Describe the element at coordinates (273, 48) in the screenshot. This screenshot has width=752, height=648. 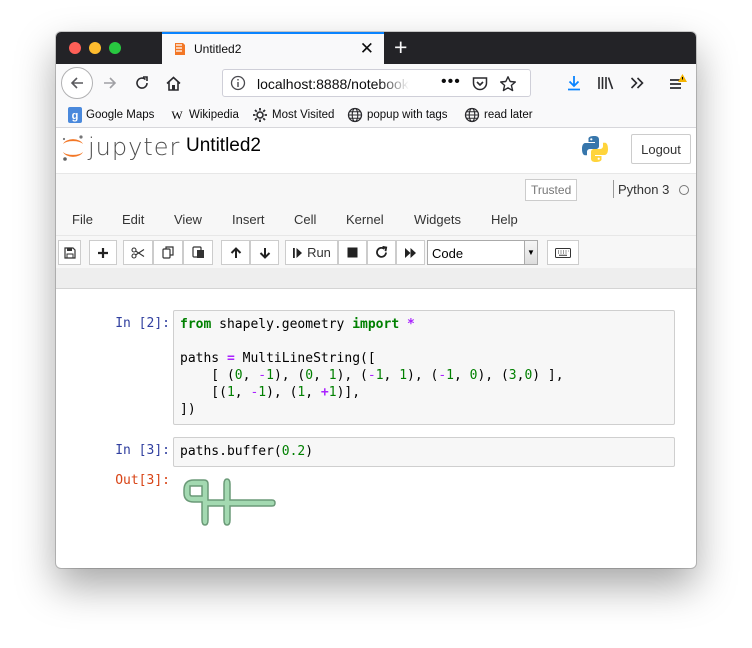
I see `tab-untitled2: Untitled2 ✕` at that location.